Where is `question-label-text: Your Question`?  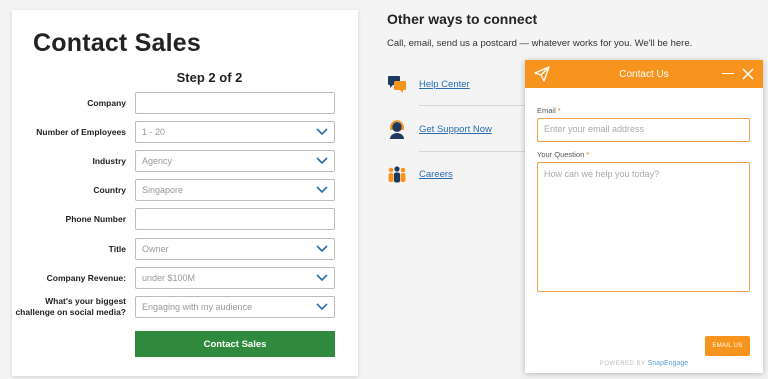
question-label-text: Your Question is located at coordinates (561, 154).